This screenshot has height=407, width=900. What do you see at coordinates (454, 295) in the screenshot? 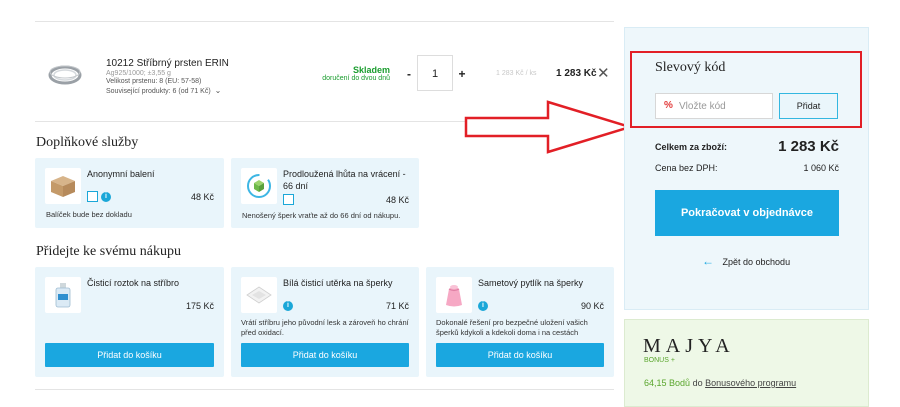
I see `pouch-icon` at bounding box center [454, 295].